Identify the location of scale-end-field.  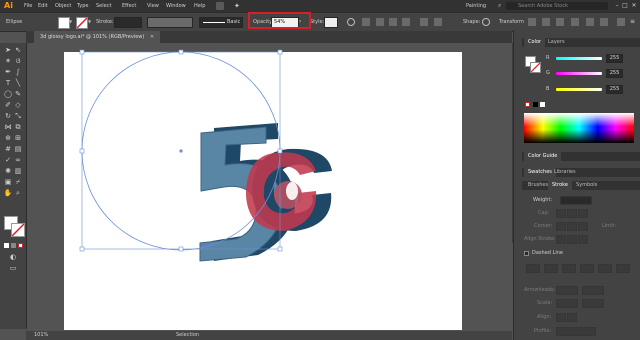
(593, 303).